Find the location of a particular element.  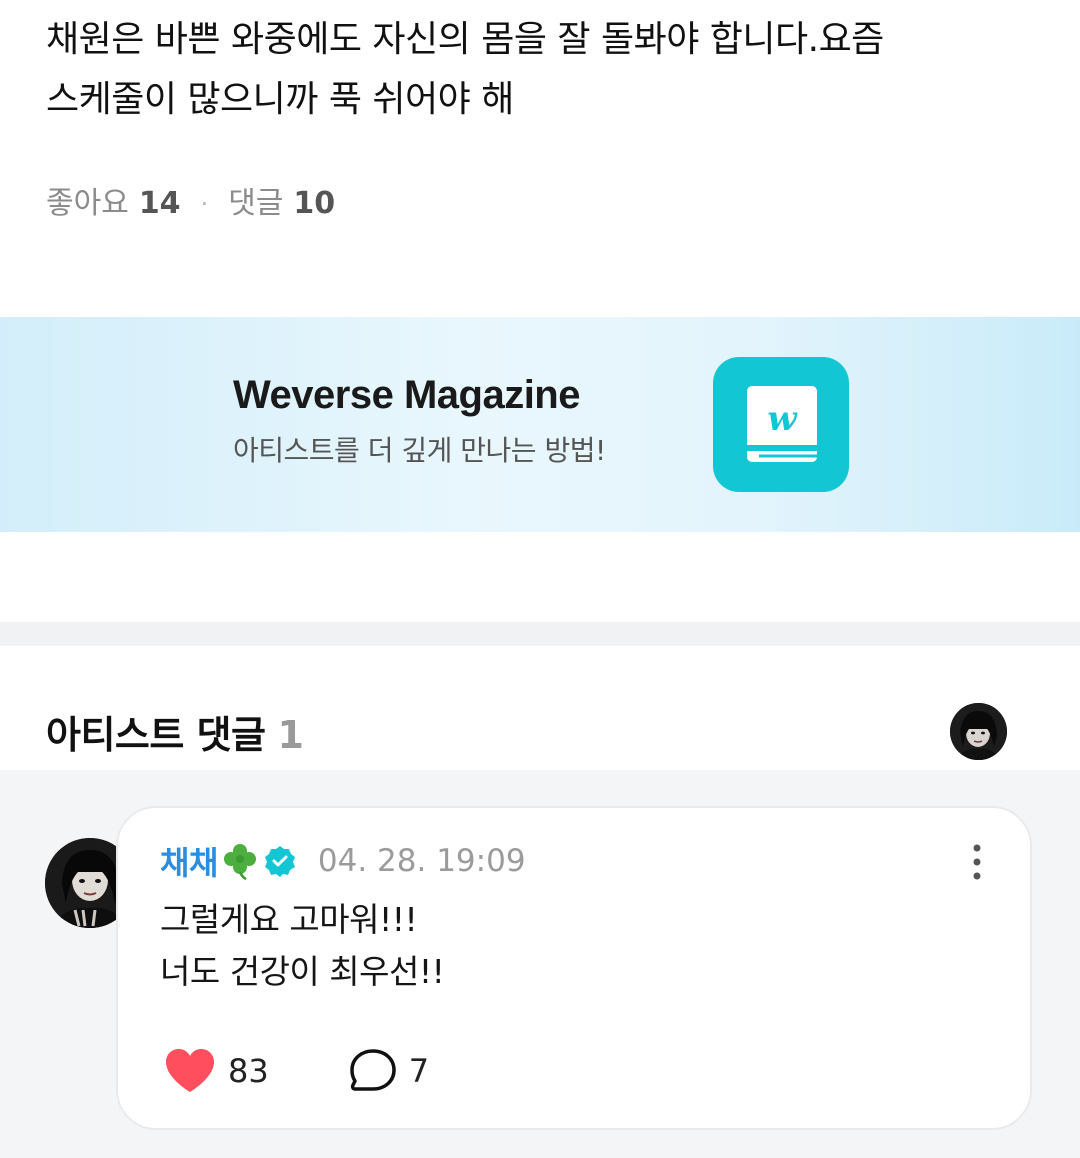

comment-author-name: 채채 is located at coordinates (189, 861).